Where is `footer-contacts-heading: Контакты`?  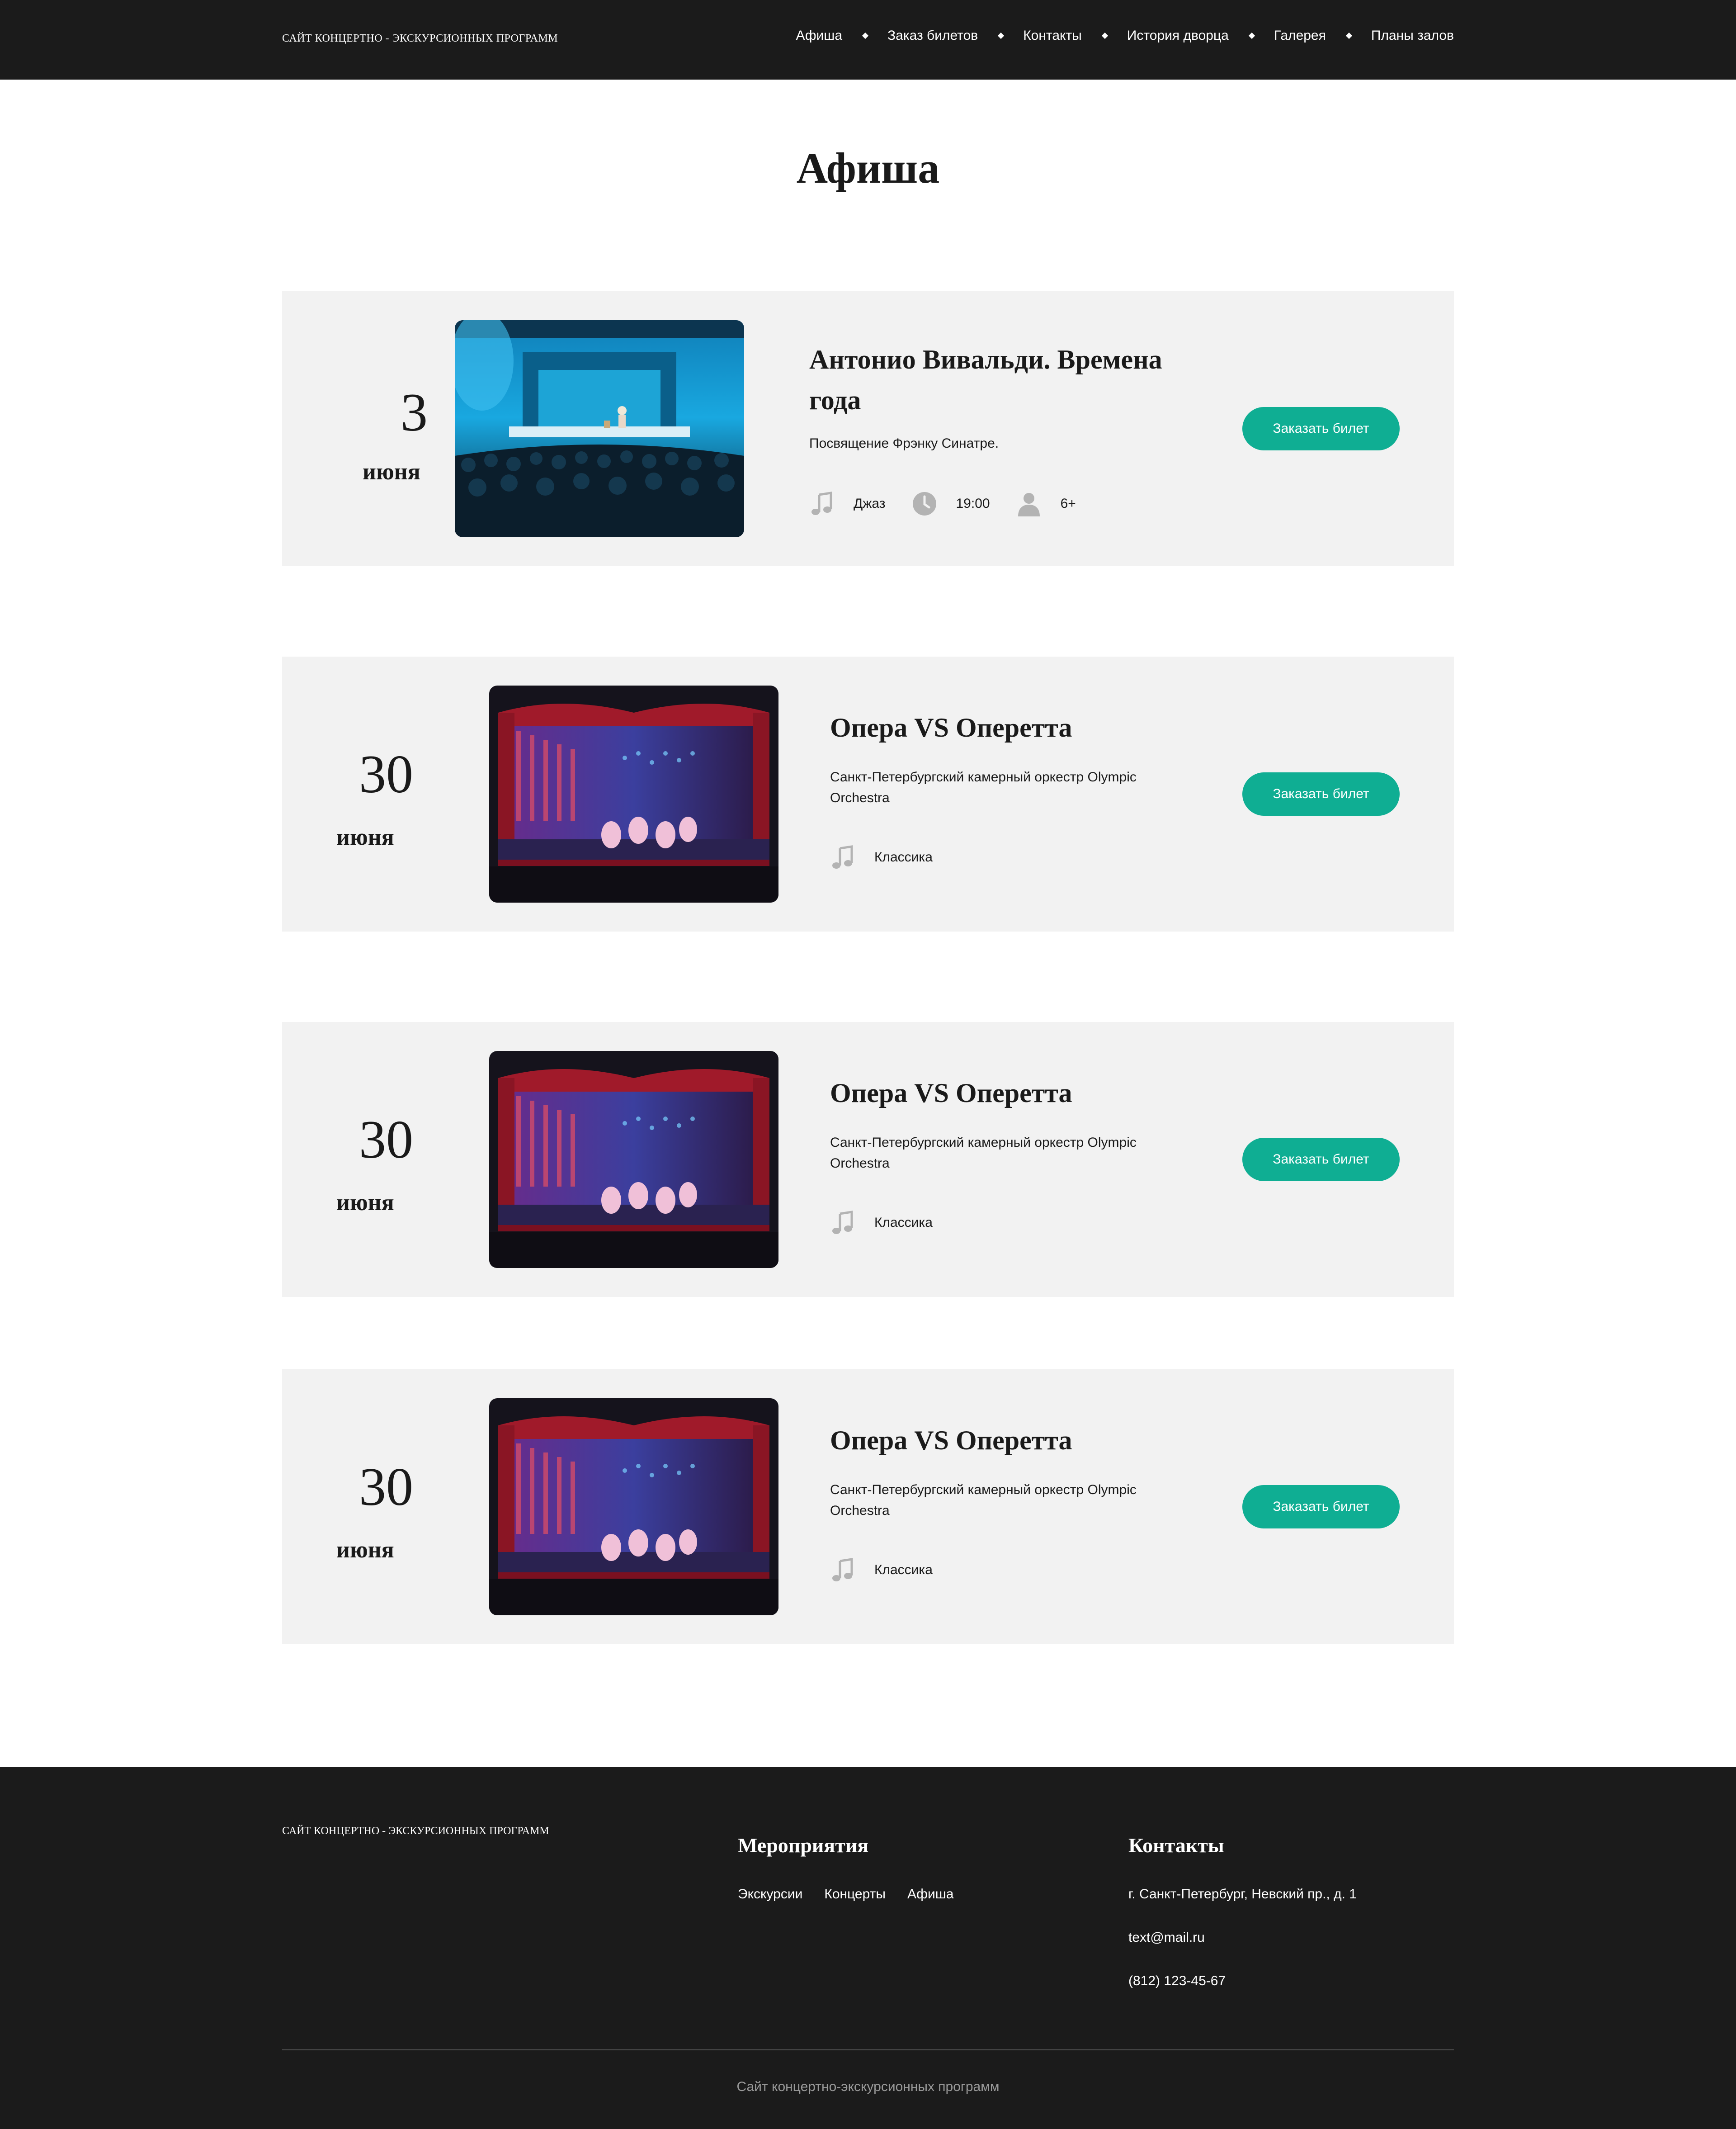 footer-contacts-heading: Контакты is located at coordinates (1176, 1845).